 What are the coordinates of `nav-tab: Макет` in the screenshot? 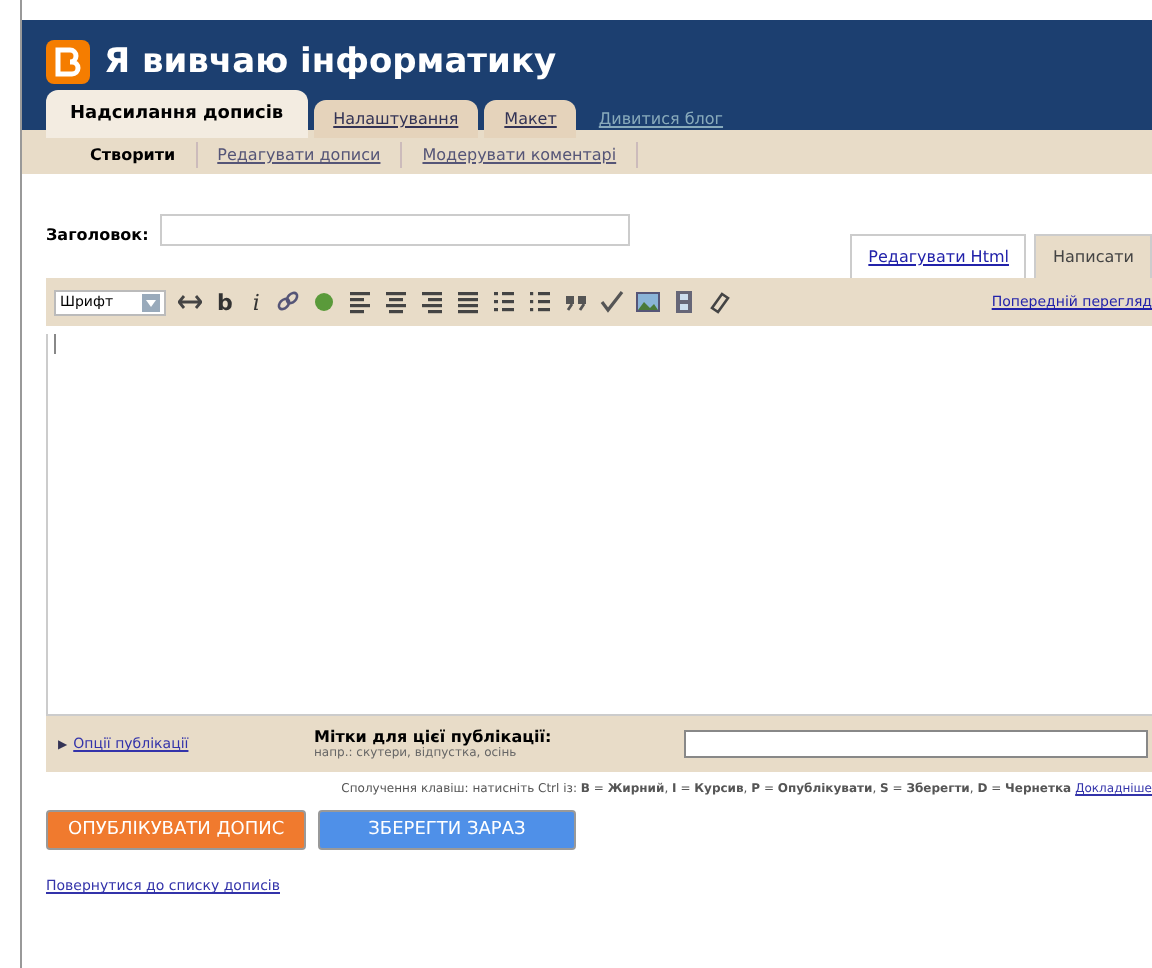 It's located at (530, 119).